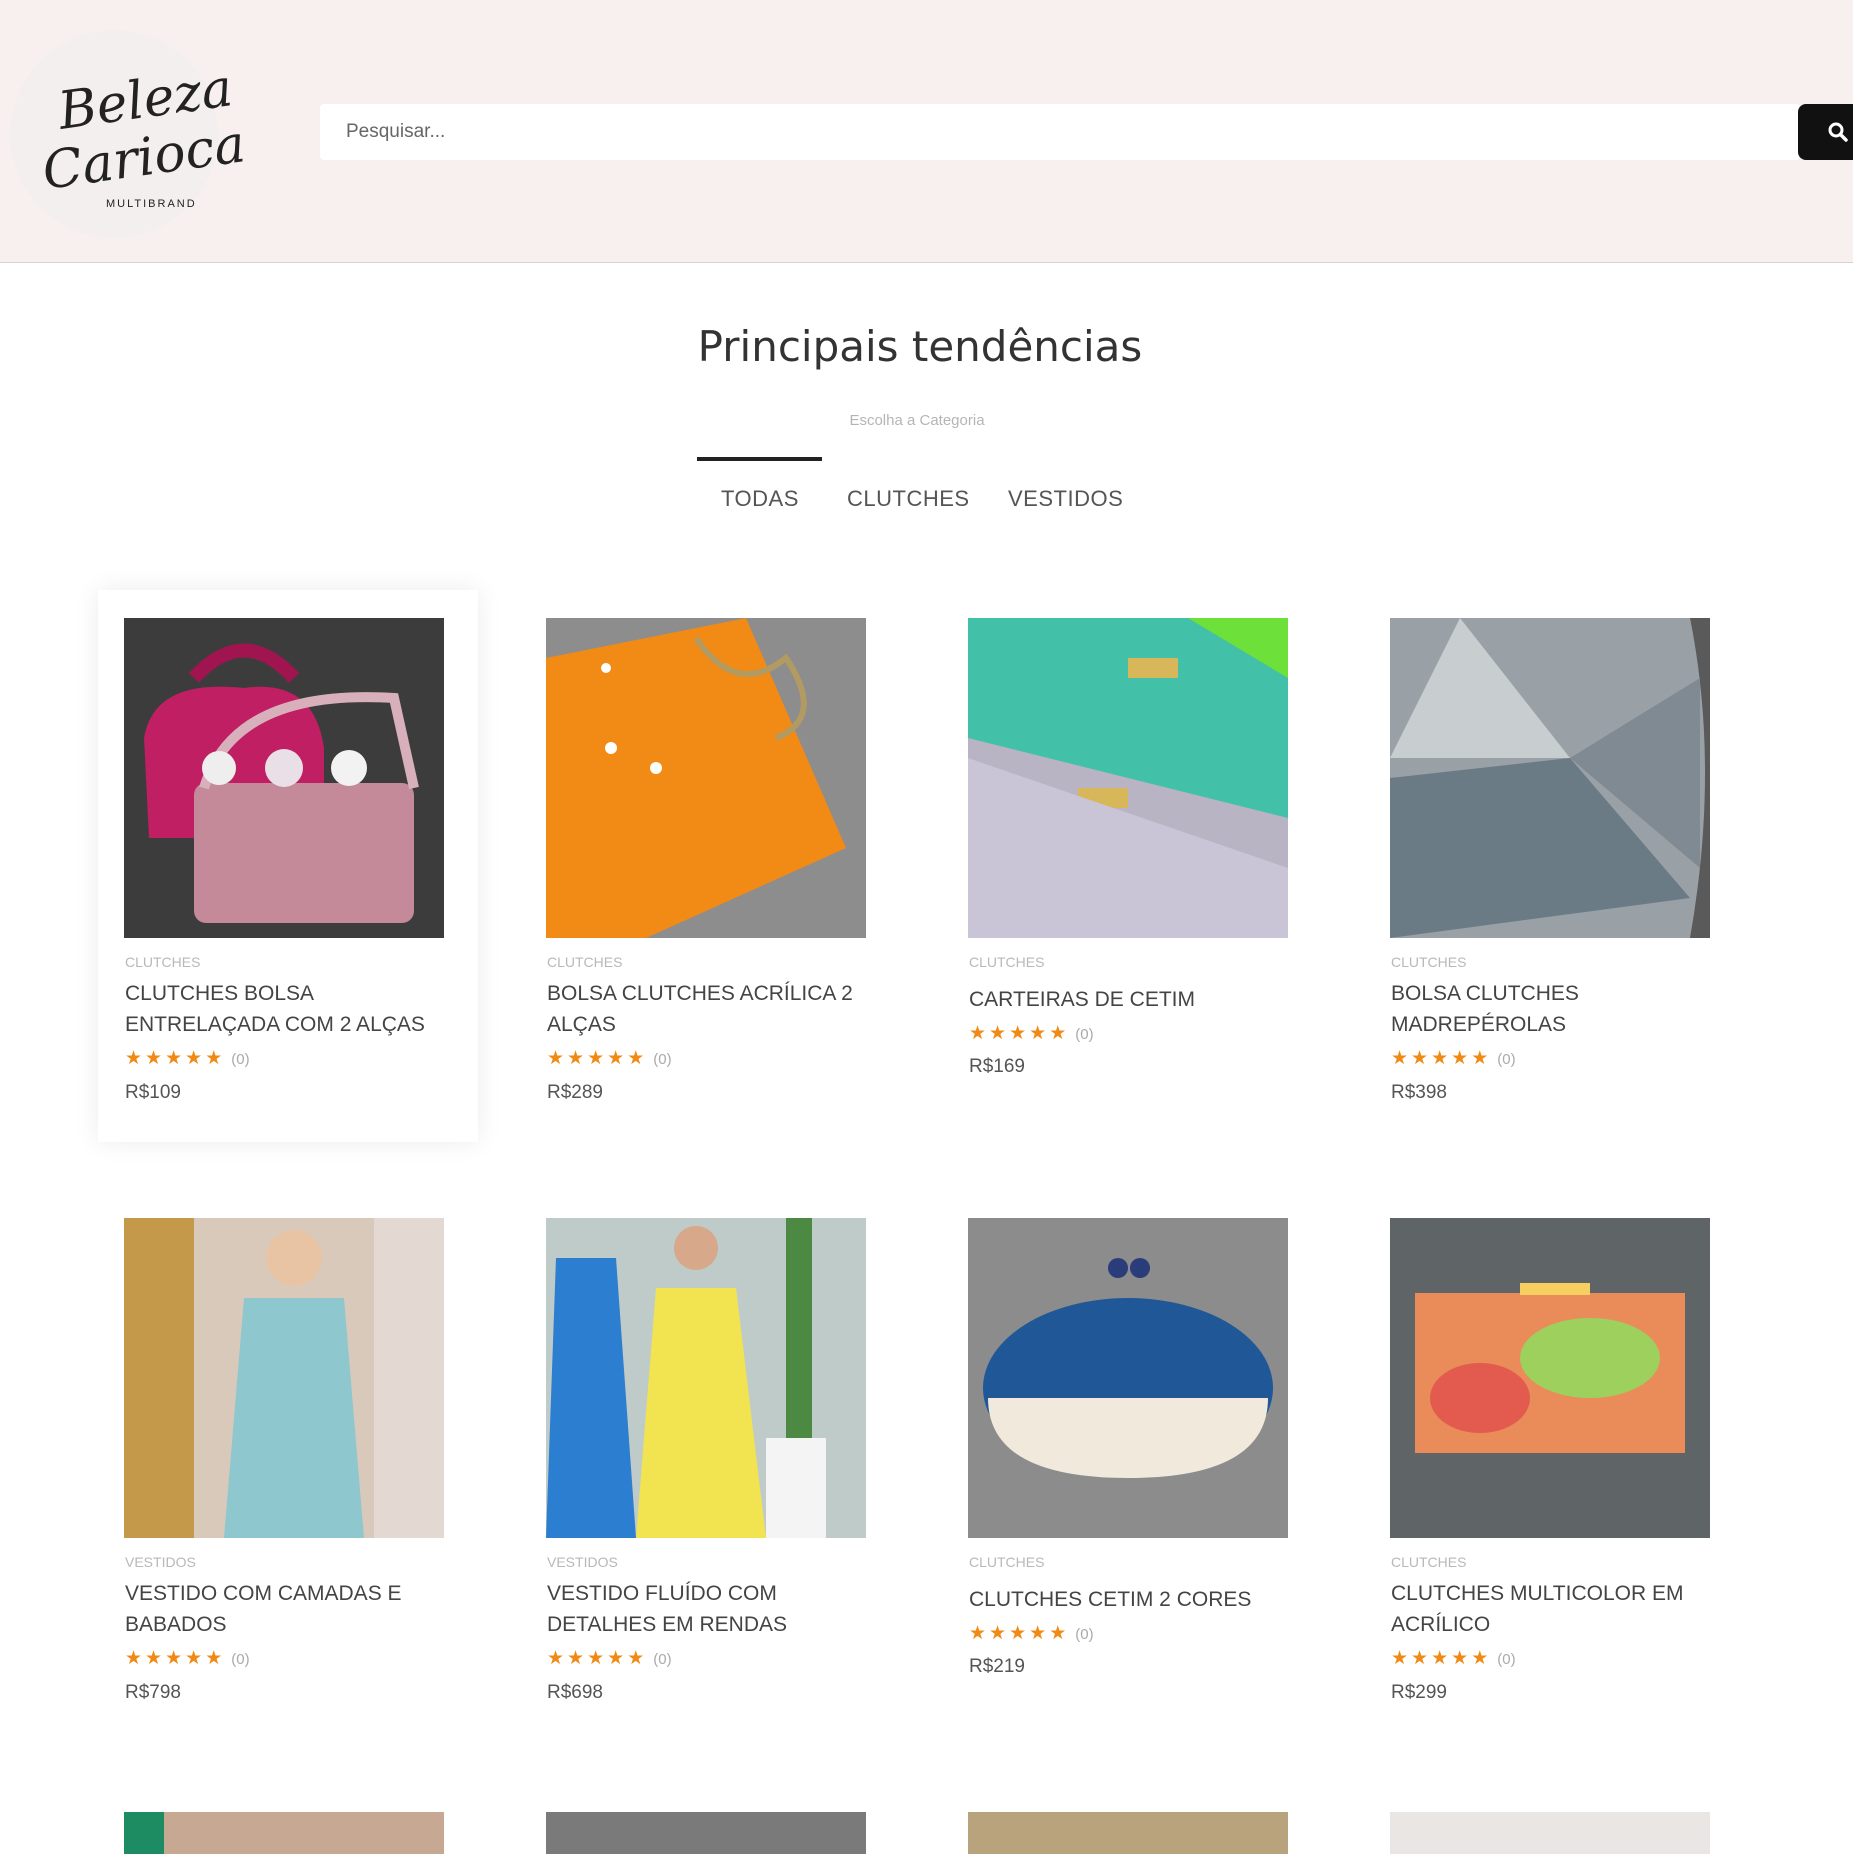  I want to click on product-title: CARTEIRAS DE CETIM, so click(1134, 999).